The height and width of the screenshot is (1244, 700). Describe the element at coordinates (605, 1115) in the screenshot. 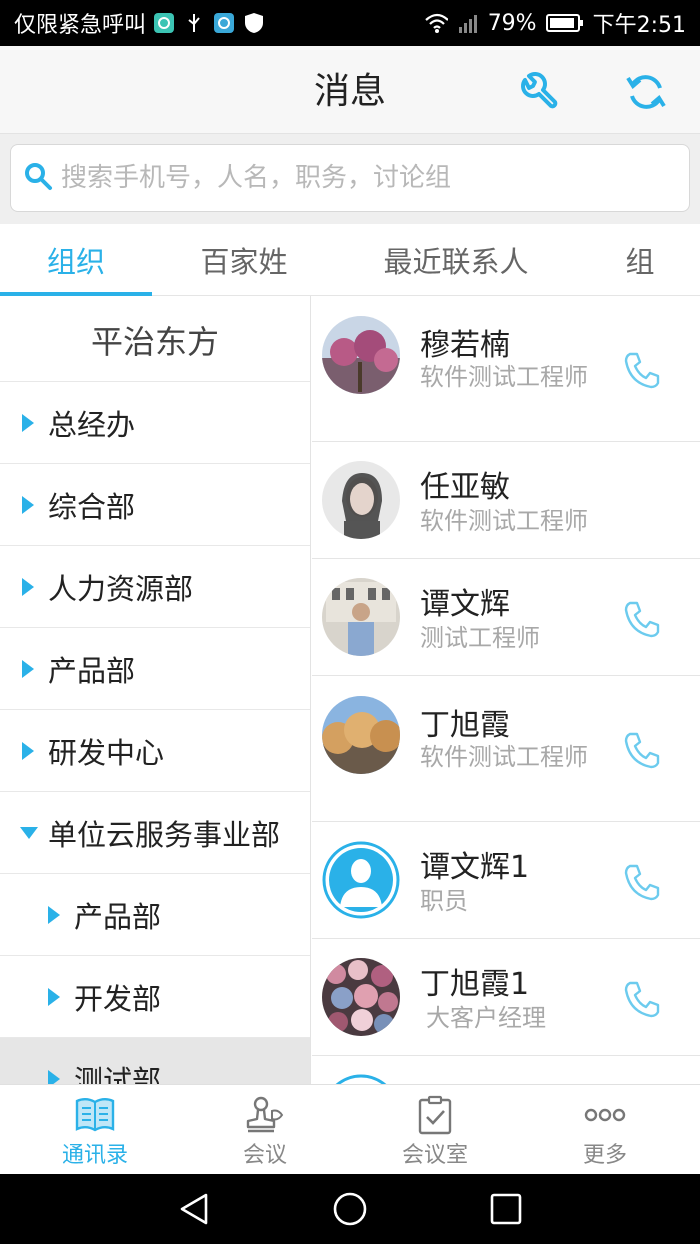

I see `more-dots-icon` at that location.